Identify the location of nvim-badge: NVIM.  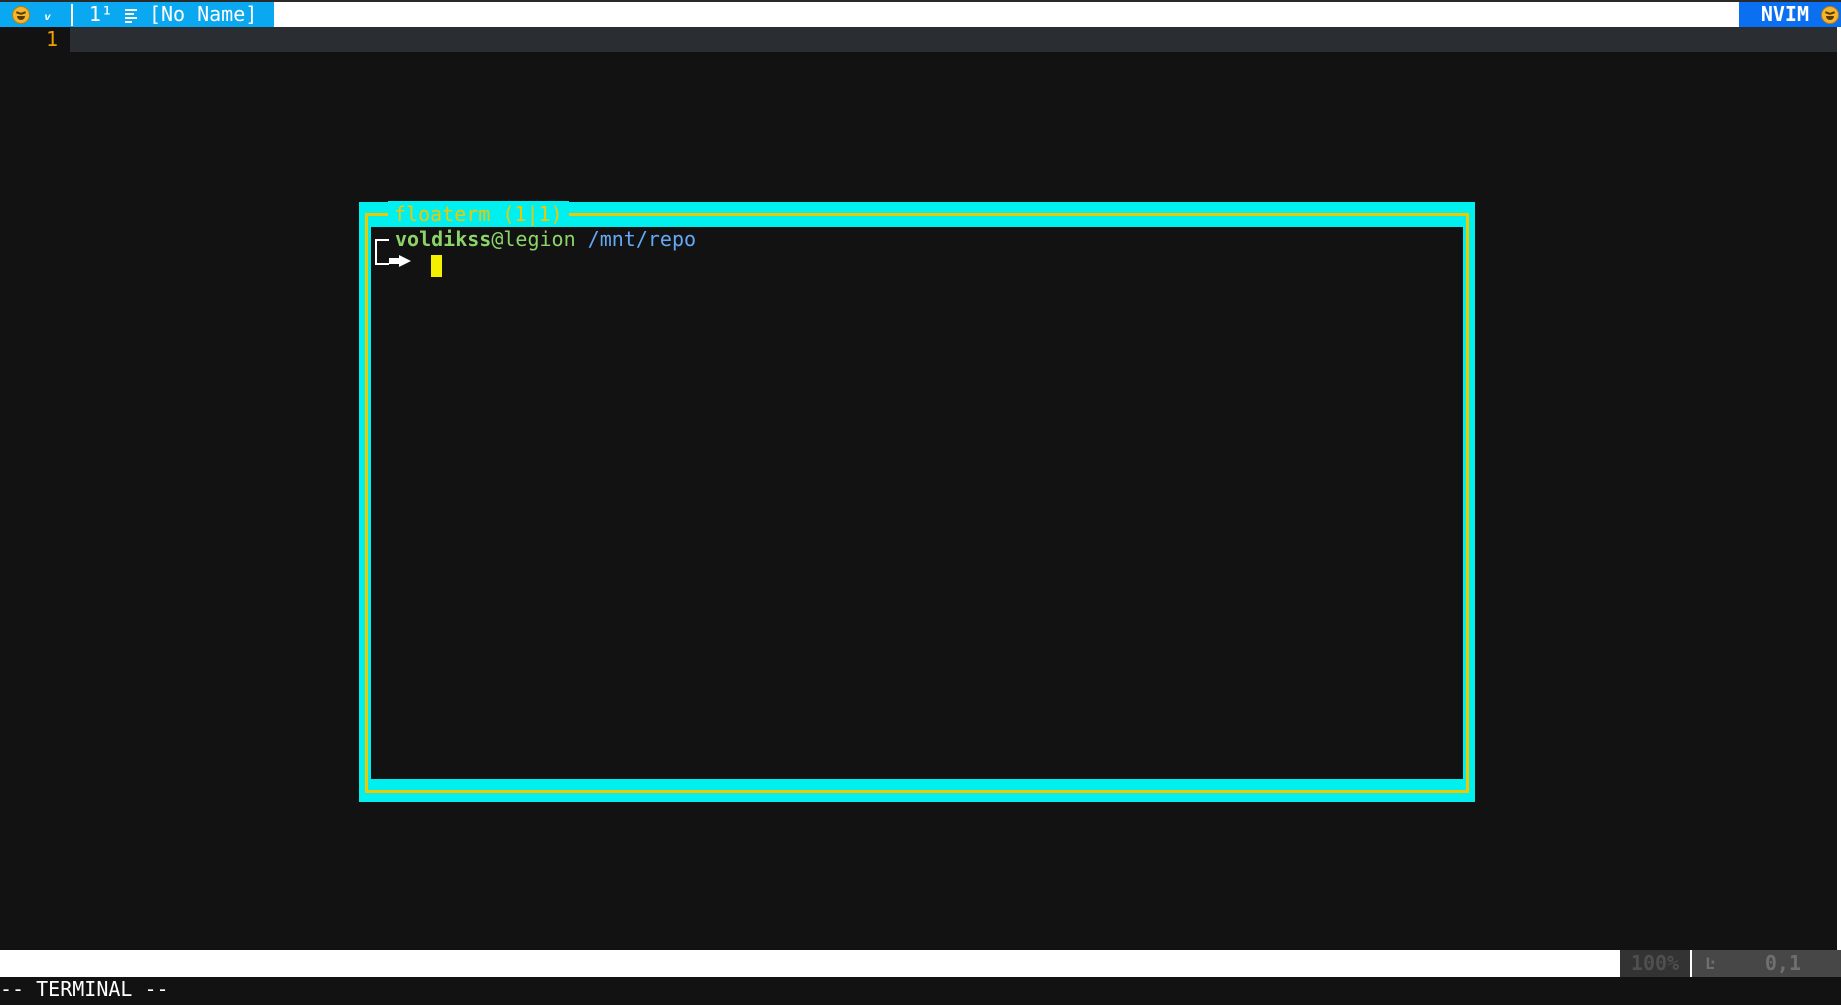
(1790, 14).